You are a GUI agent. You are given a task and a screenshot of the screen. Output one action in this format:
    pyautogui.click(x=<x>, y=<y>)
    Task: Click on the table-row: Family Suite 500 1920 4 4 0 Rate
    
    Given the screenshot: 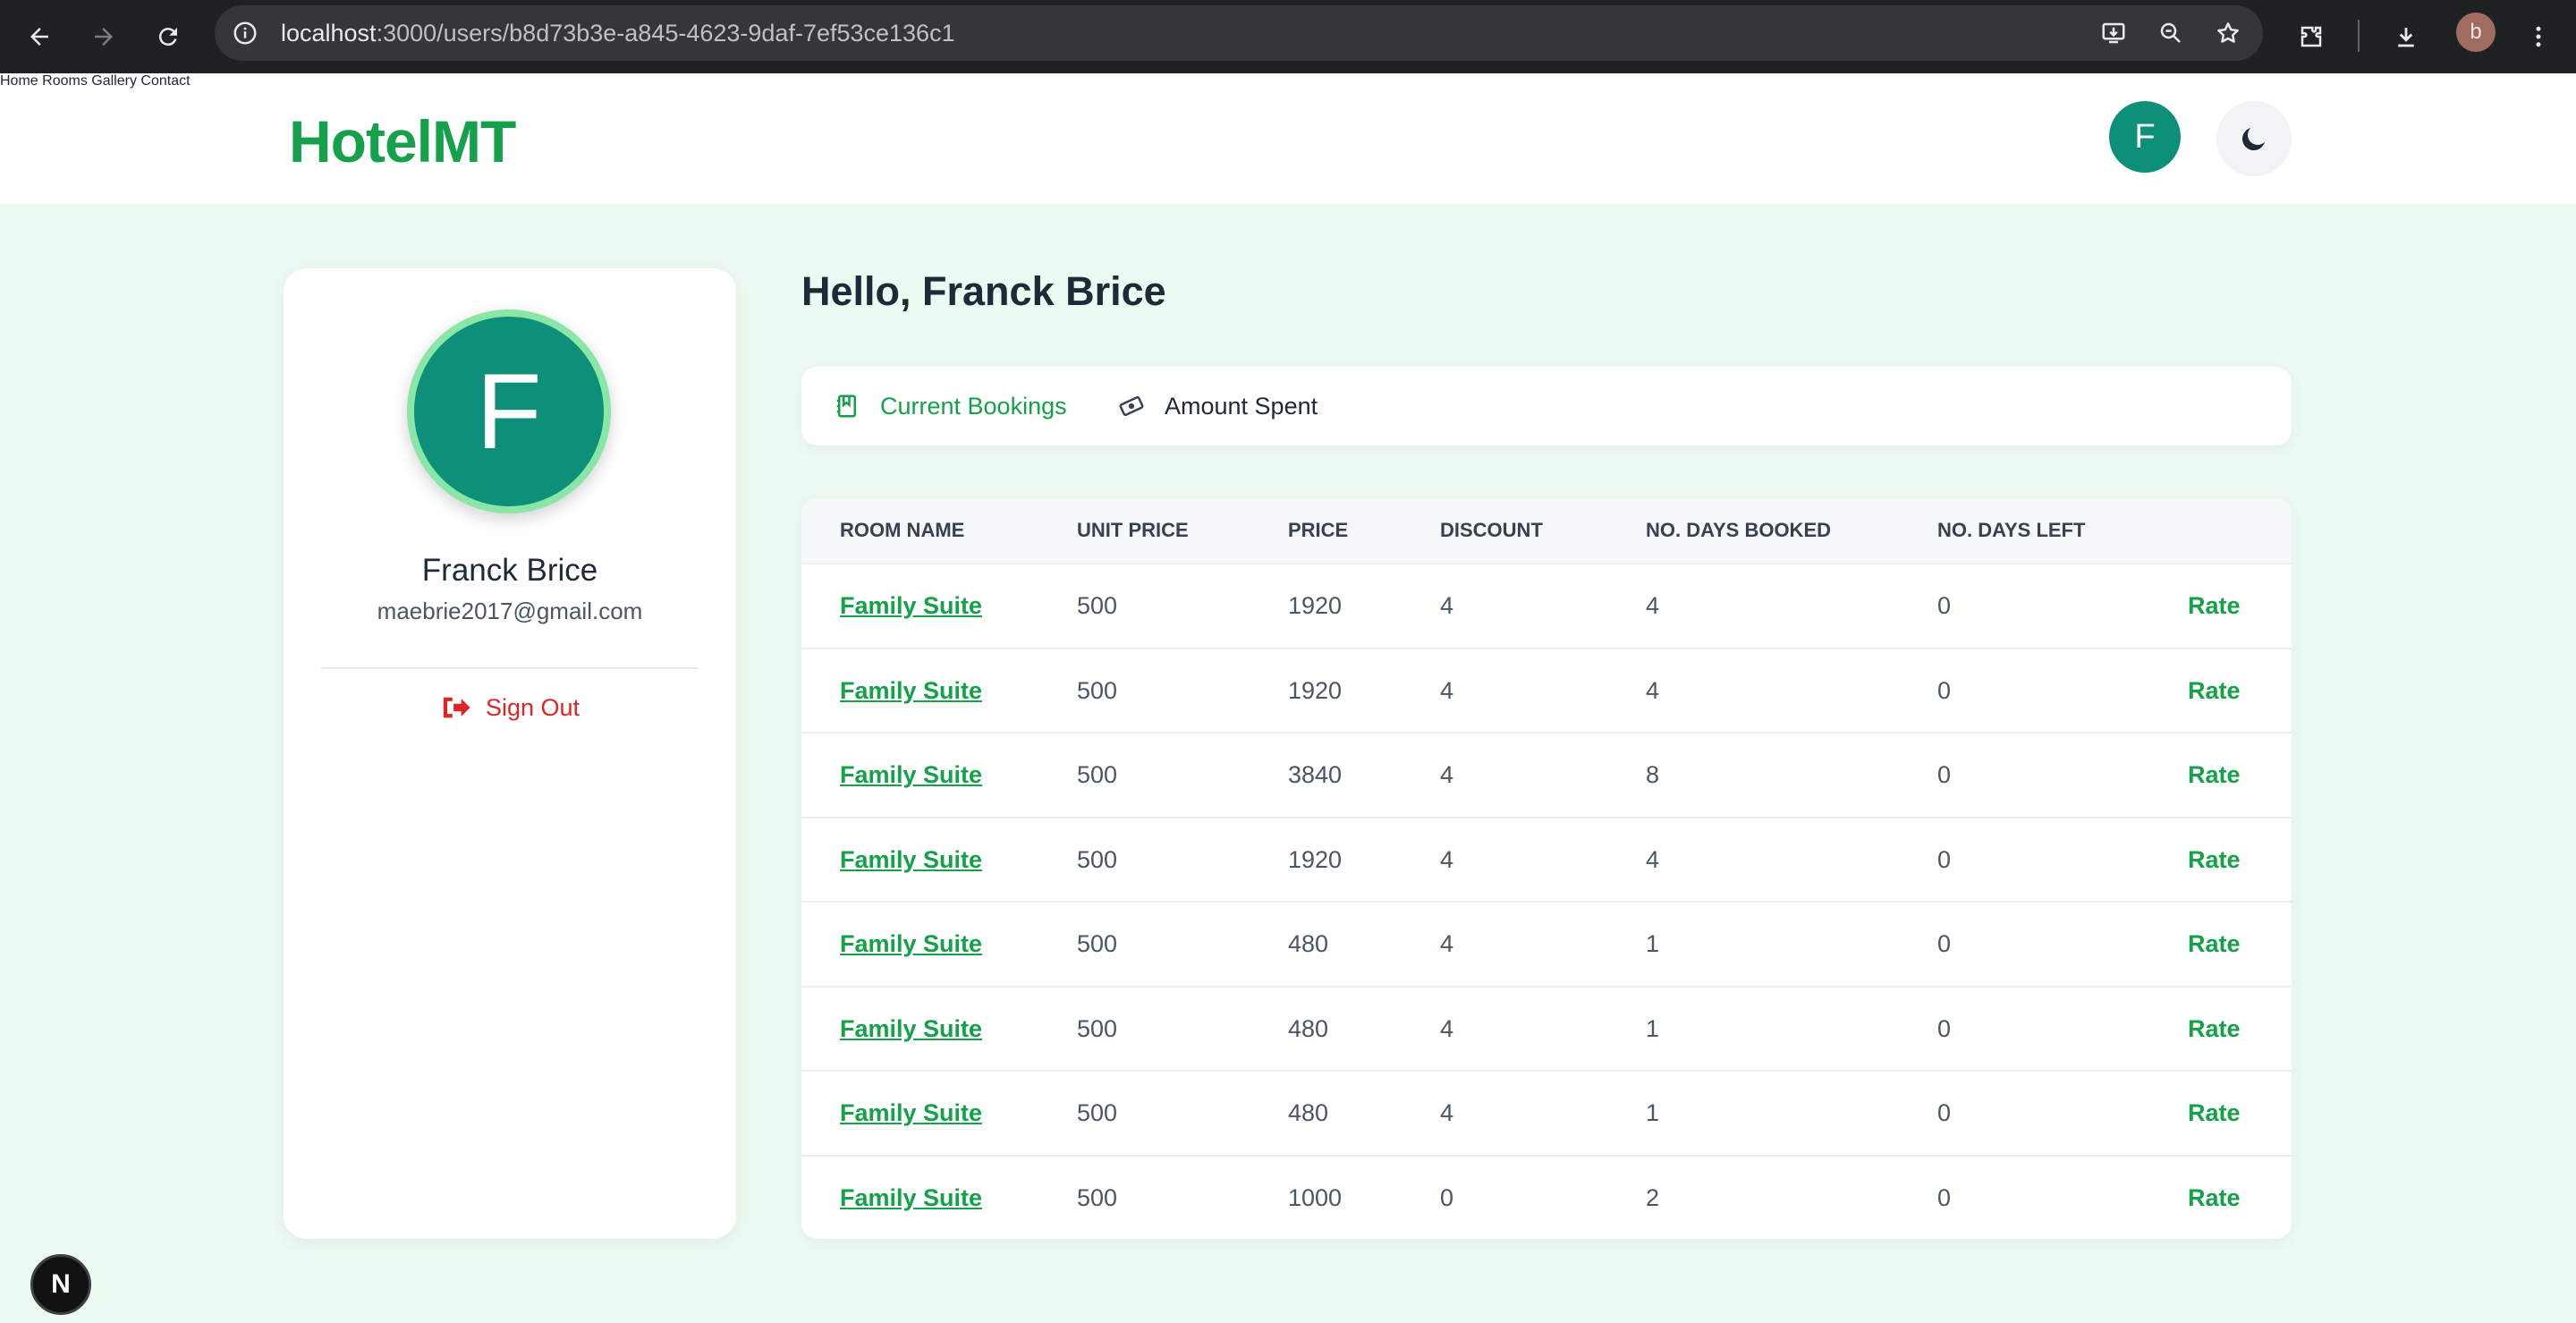 What is the action you would take?
    pyautogui.click(x=1546, y=859)
    